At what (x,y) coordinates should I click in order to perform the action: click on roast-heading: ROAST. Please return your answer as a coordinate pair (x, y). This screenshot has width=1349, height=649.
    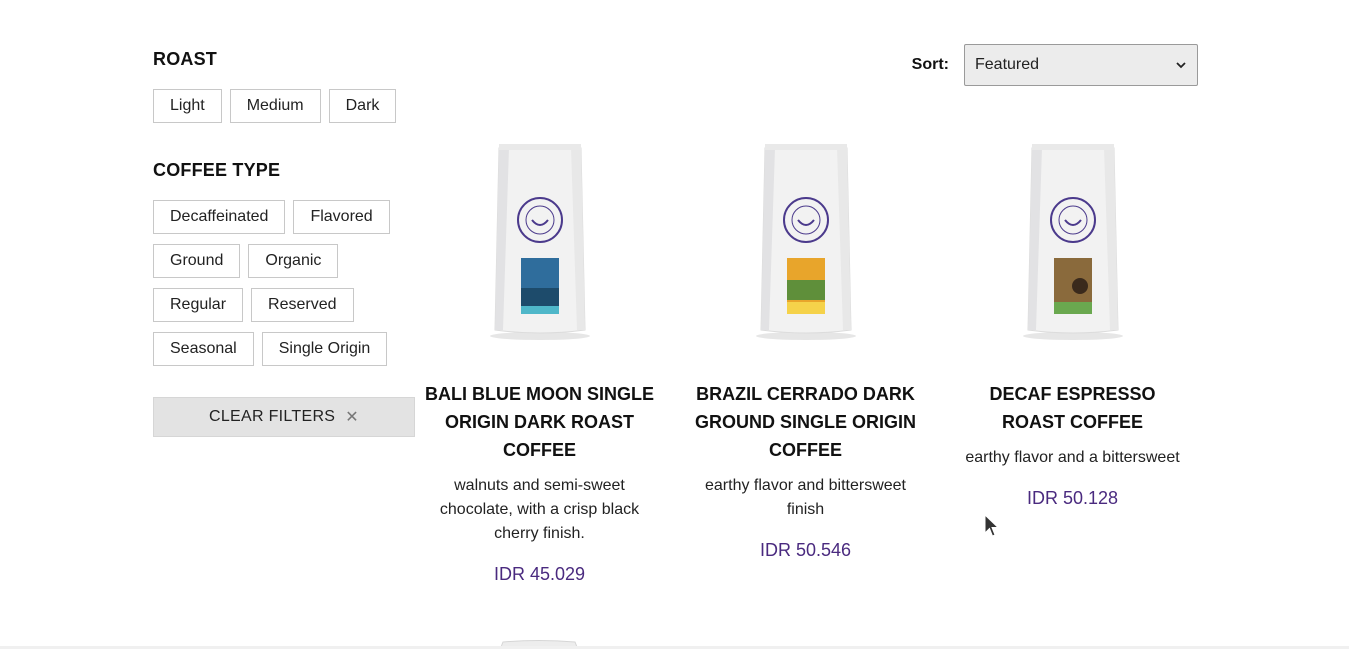
    Looking at the image, I should click on (185, 59).